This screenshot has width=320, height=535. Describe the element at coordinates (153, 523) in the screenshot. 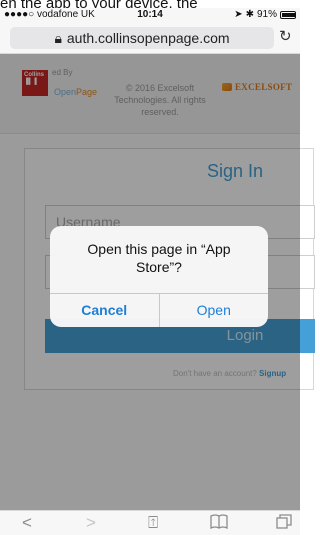

I see `share-icon: ⍐` at that location.